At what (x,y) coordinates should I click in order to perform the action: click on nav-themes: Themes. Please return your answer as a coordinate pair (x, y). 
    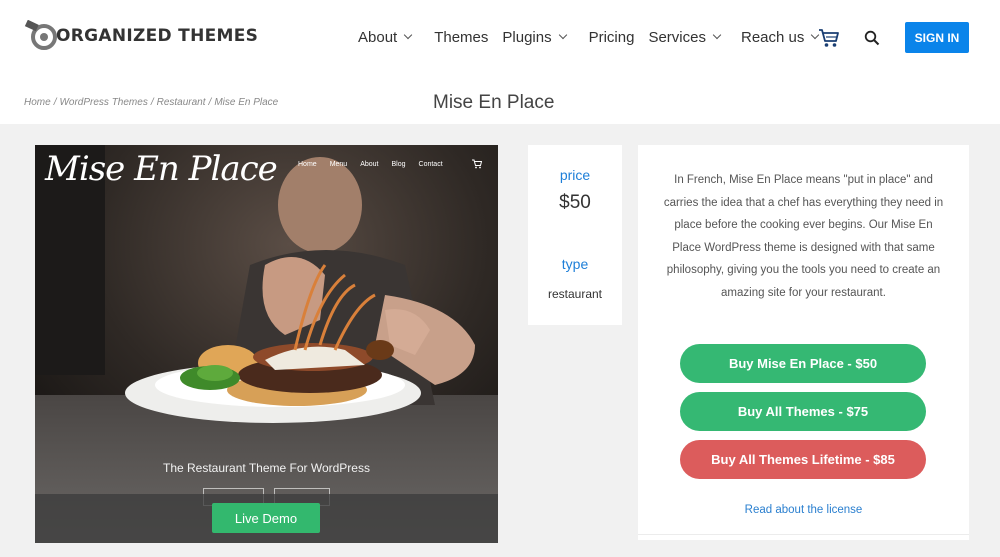
    Looking at the image, I should click on (461, 37).